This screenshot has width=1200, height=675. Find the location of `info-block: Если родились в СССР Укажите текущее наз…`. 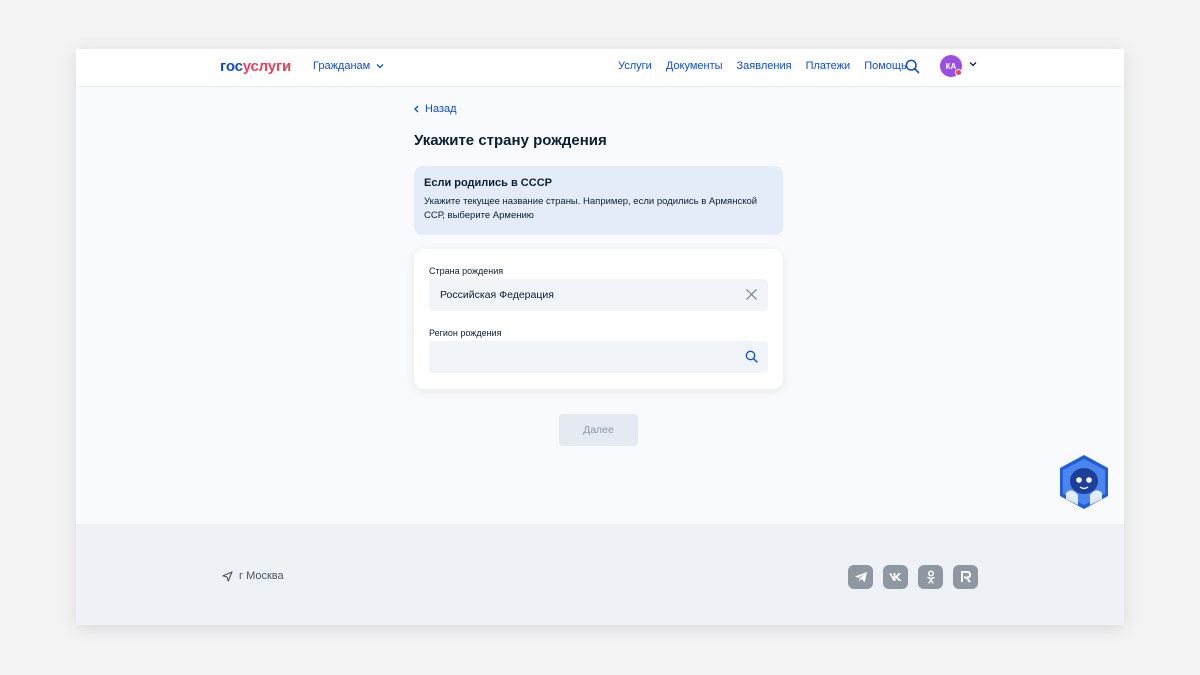

info-block: Если родились в СССР Укажите текущее наз… is located at coordinates (598, 200).